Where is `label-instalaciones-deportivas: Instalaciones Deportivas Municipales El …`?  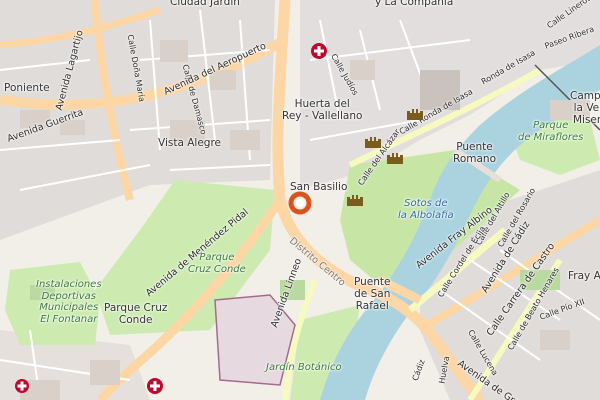 label-instalaciones-deportivas: Instalaciones Deportivas Municipales El … is located at coordinates (69, 302).